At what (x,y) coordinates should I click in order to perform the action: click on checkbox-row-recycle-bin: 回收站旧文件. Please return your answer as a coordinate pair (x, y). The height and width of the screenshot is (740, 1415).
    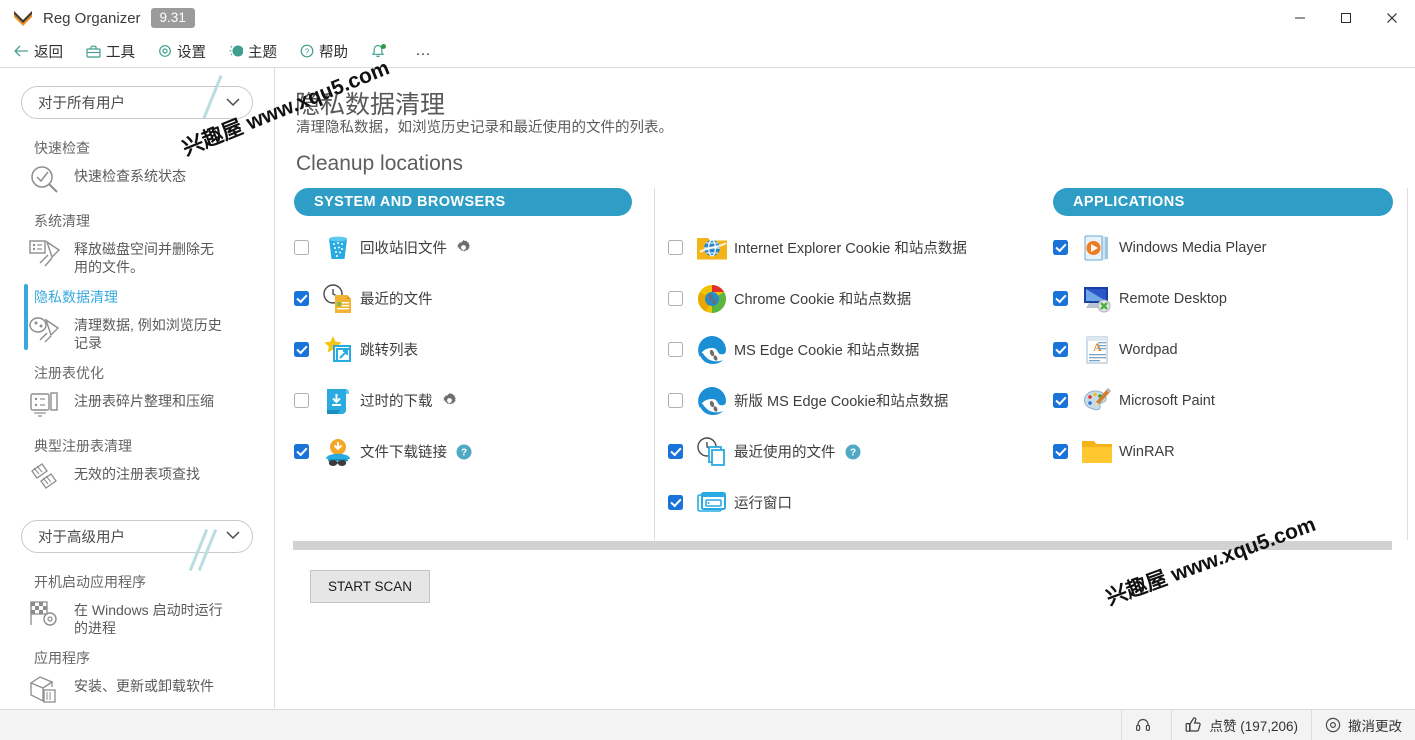
    Looking at the image, I should click on (472, 247).